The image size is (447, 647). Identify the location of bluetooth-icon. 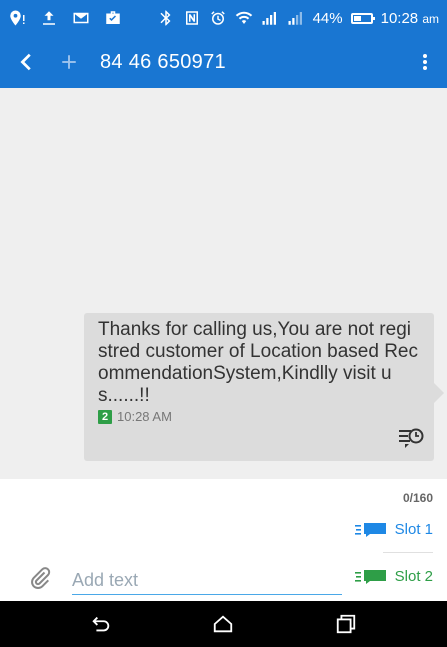
(166, 18).